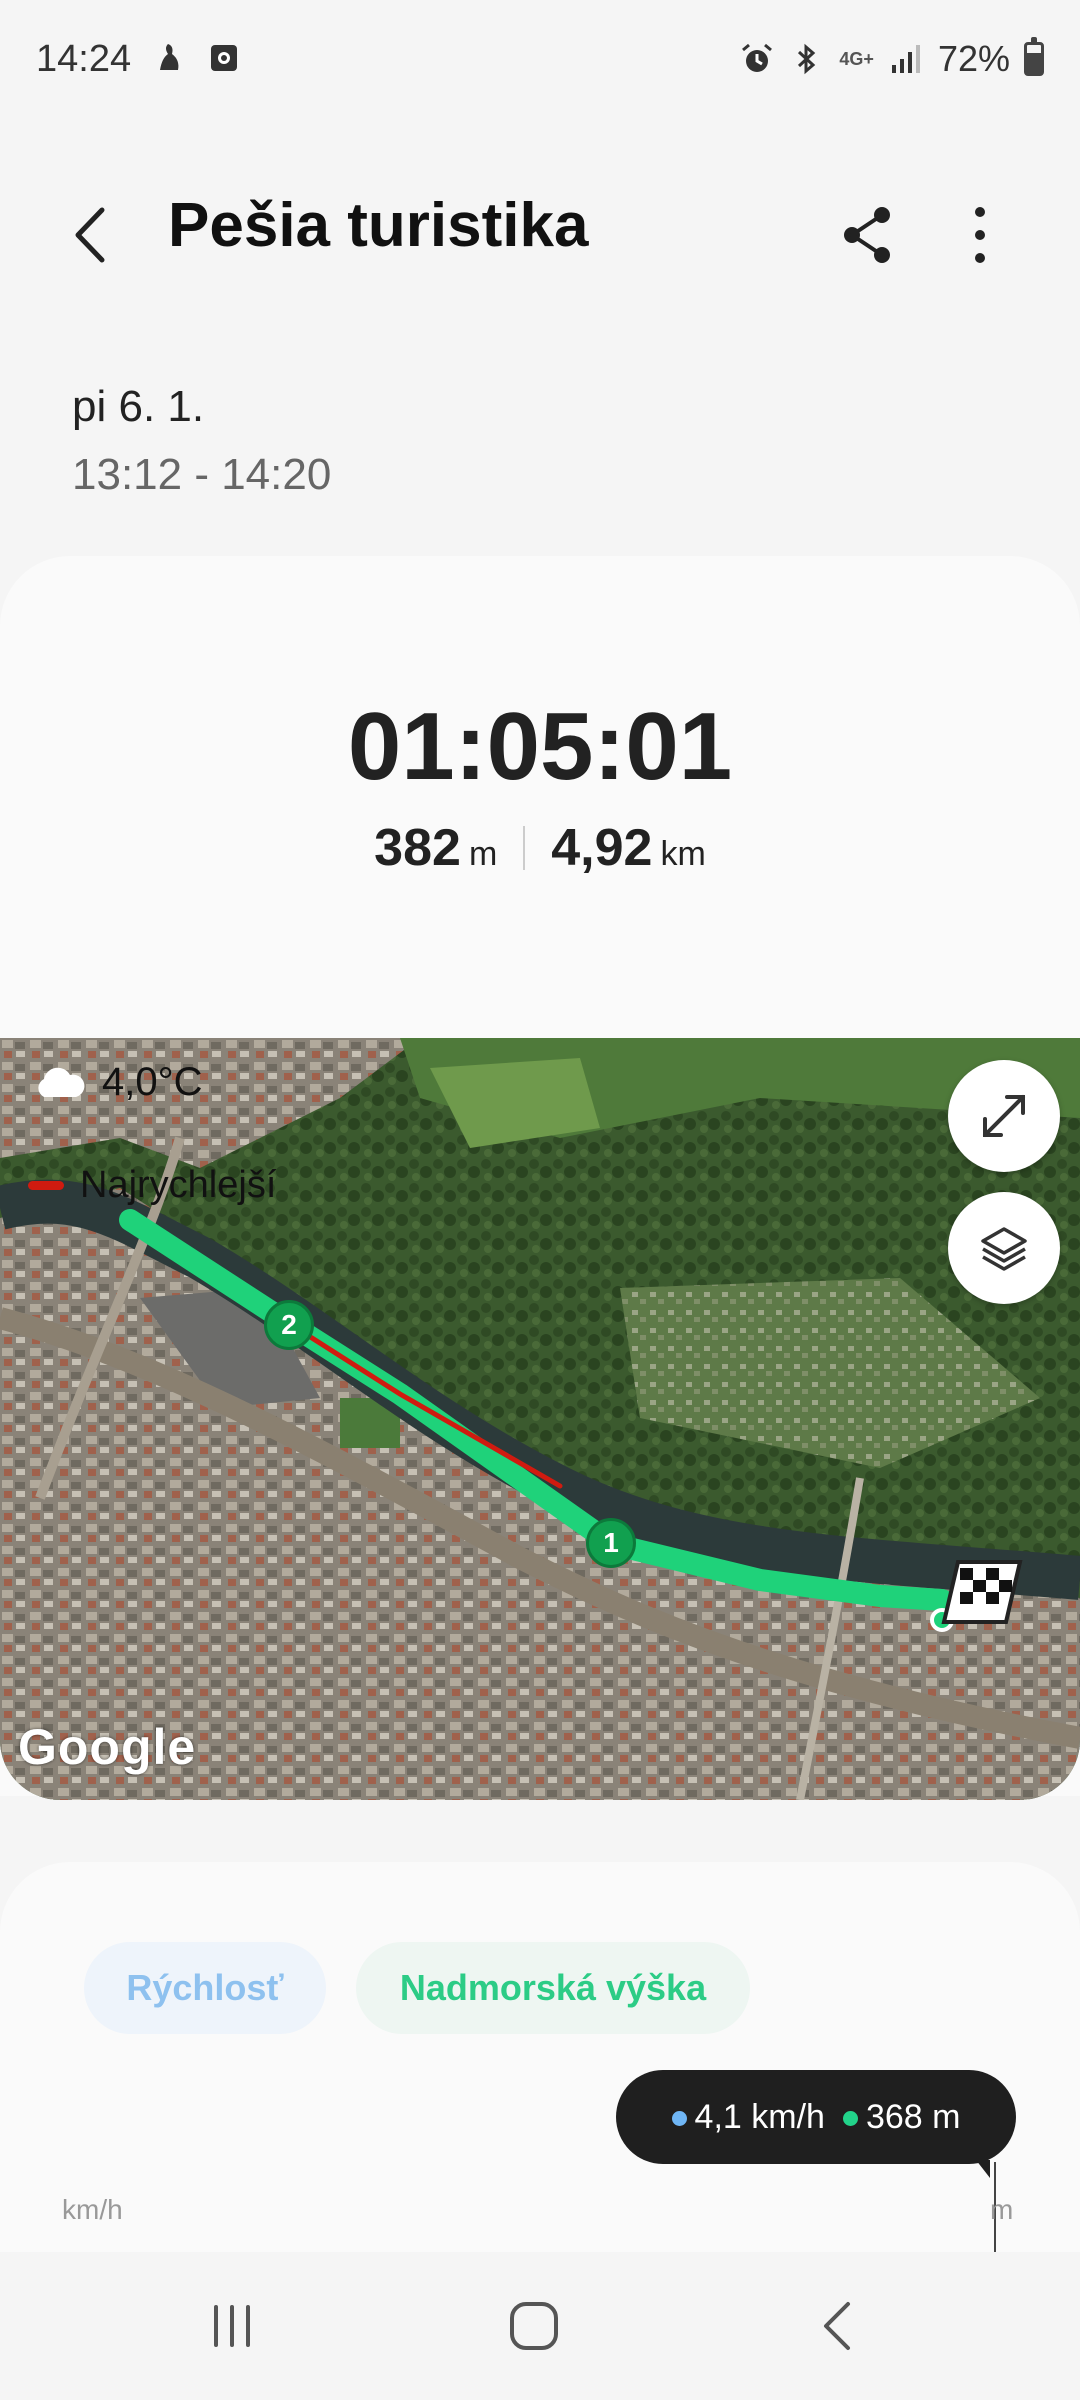 Image resolution: width=1080 pixels, height=2400 pixels. What do you see at coordinates (169, 57) in the screenshot?
I see `notification-icon` at bounding box center [169, 57].